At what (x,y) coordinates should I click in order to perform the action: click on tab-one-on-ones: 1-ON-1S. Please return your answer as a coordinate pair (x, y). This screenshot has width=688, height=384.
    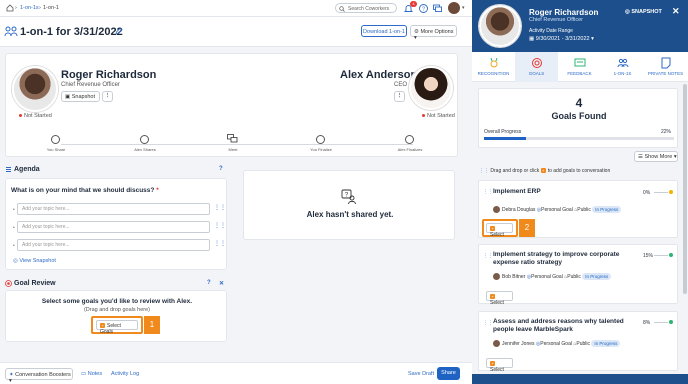
    Looking at the image, I should click on (622, 67).